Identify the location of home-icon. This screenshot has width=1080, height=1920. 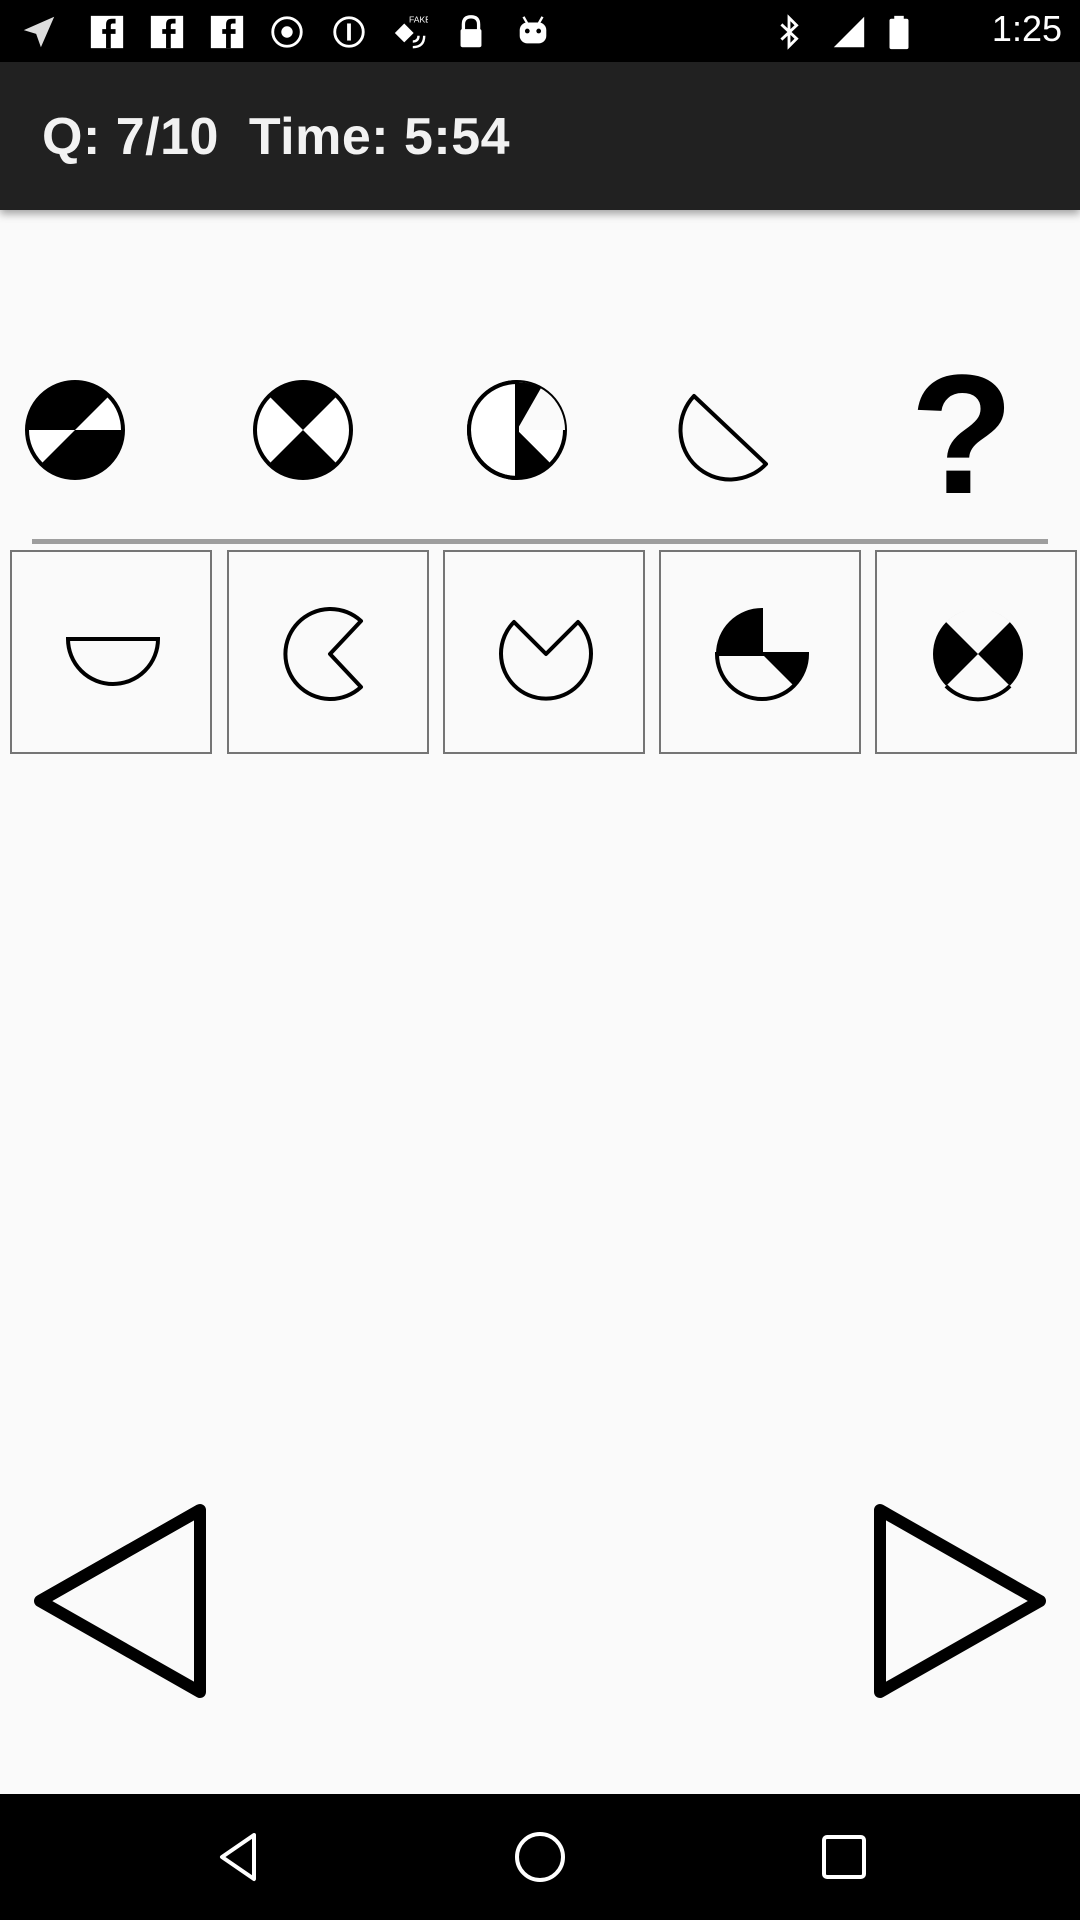
(540, 1857).